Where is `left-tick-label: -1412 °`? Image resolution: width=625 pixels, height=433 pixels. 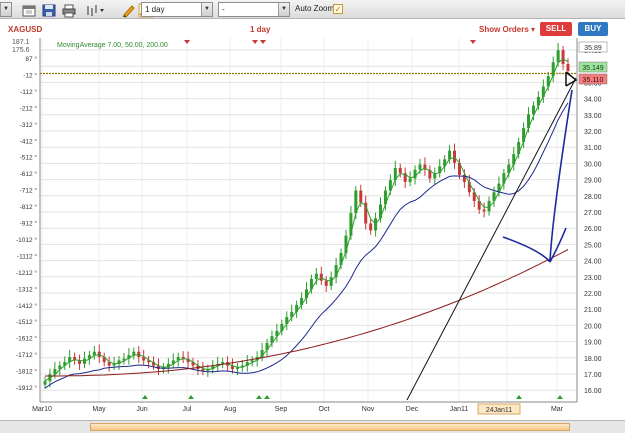 left-tick-label: -1412 ° is located at coordinates (26, 306).